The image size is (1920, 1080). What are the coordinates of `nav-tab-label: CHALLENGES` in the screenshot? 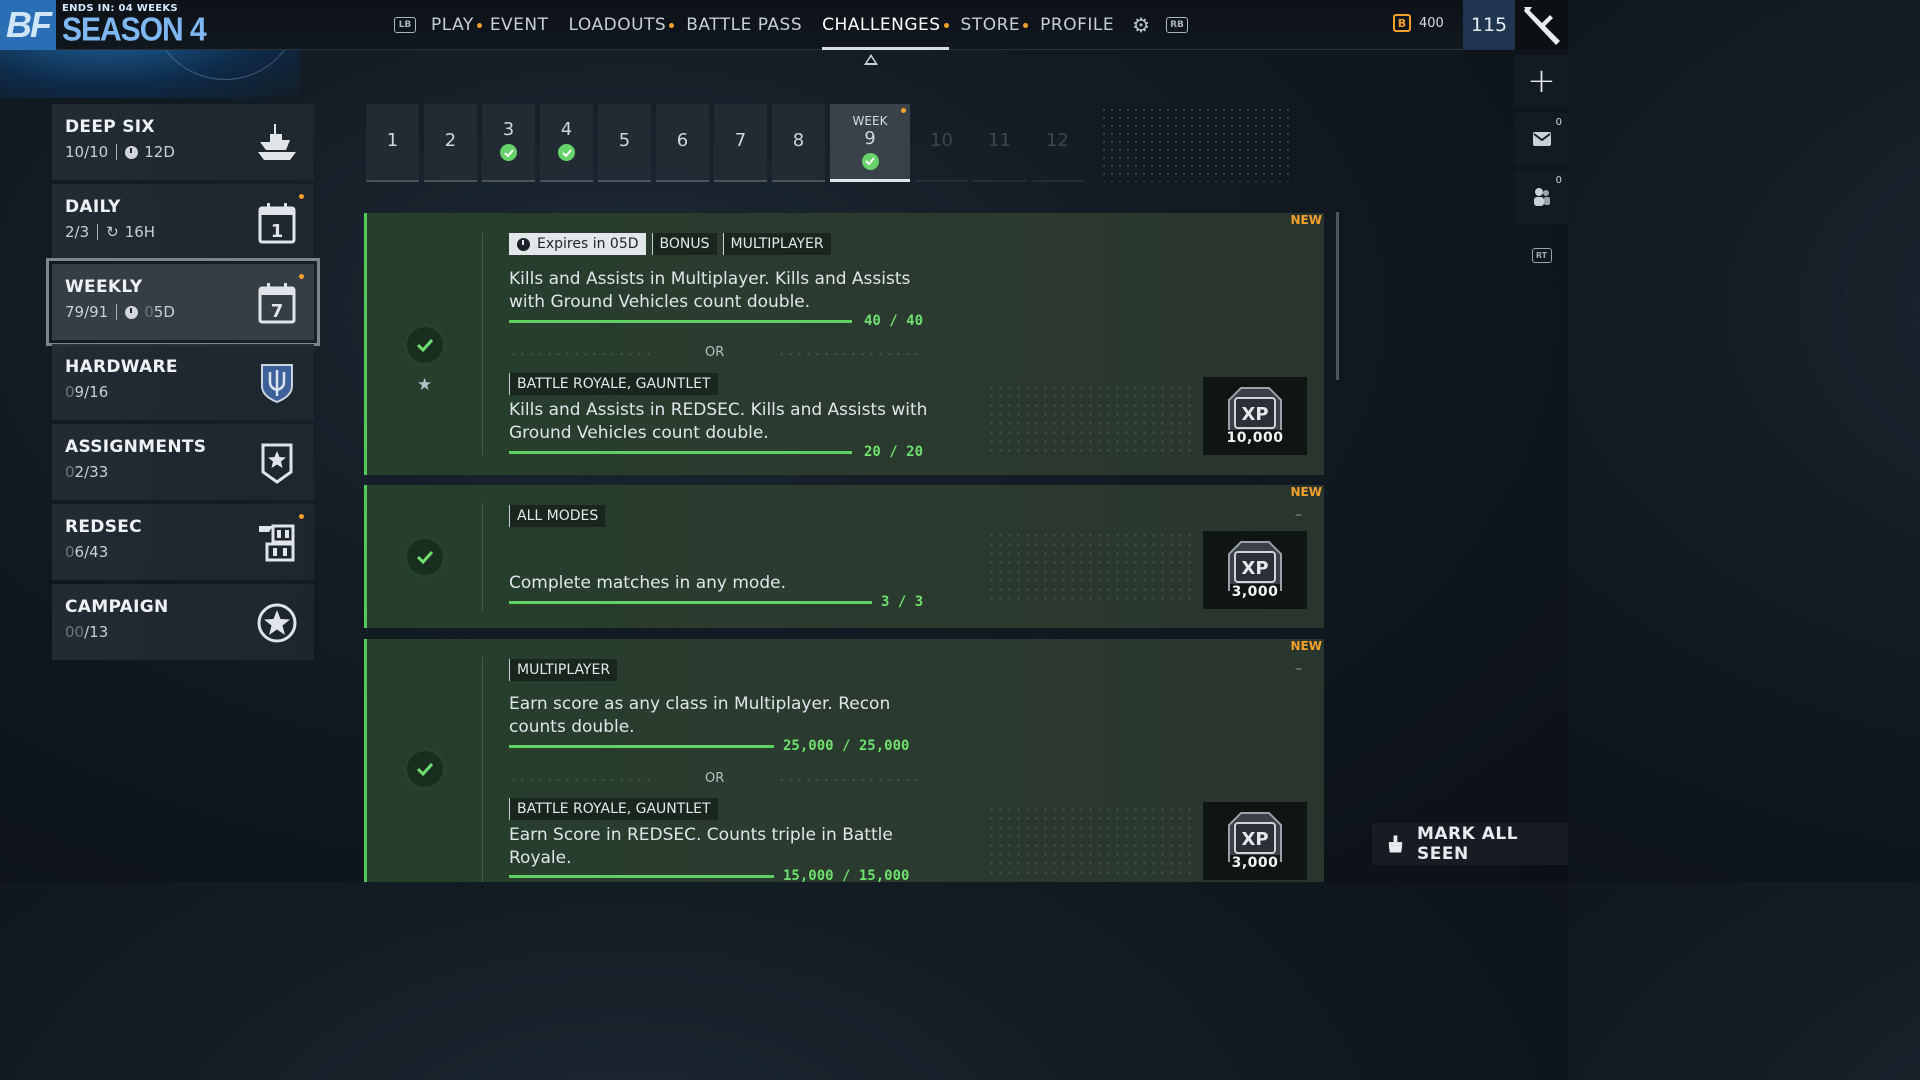 It's located at (881, 25).